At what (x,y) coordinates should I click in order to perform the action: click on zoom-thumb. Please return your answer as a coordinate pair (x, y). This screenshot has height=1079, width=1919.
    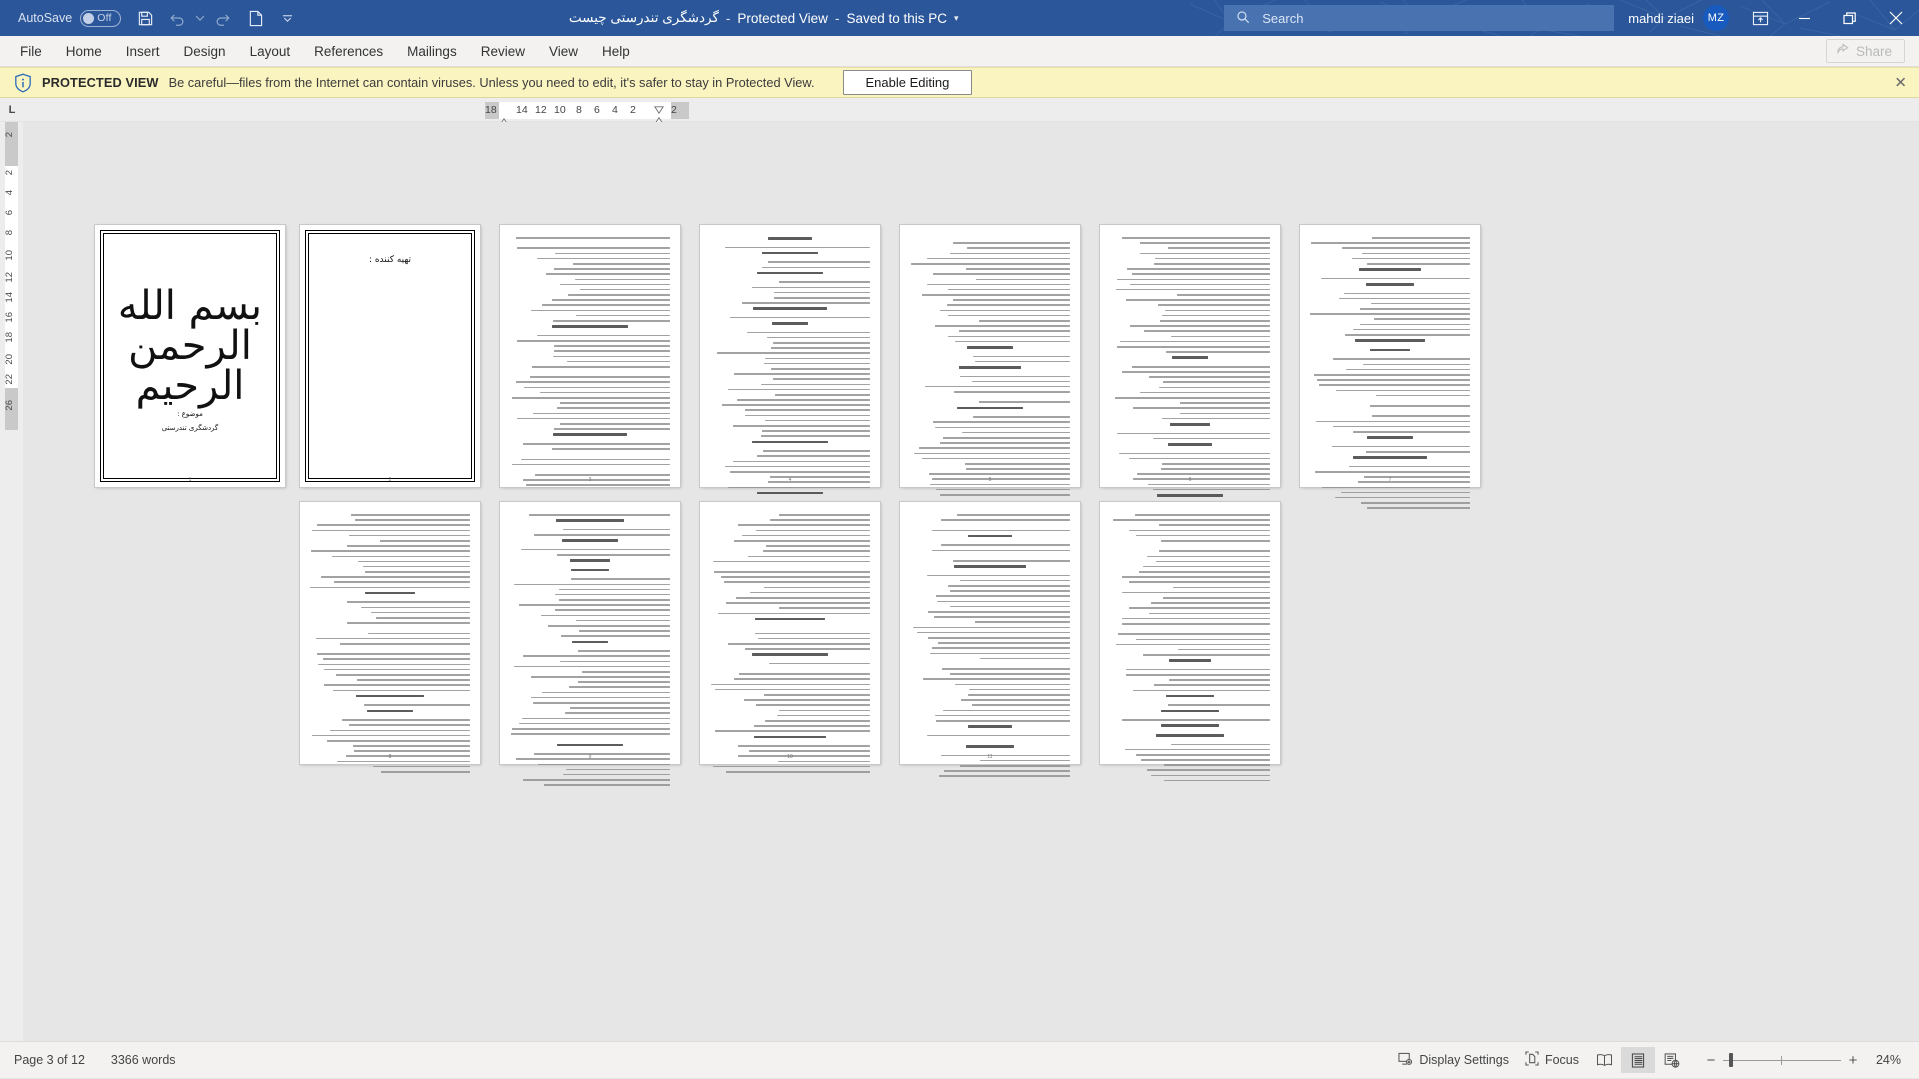
    Looking at the image, I should click on (1731, 1060).